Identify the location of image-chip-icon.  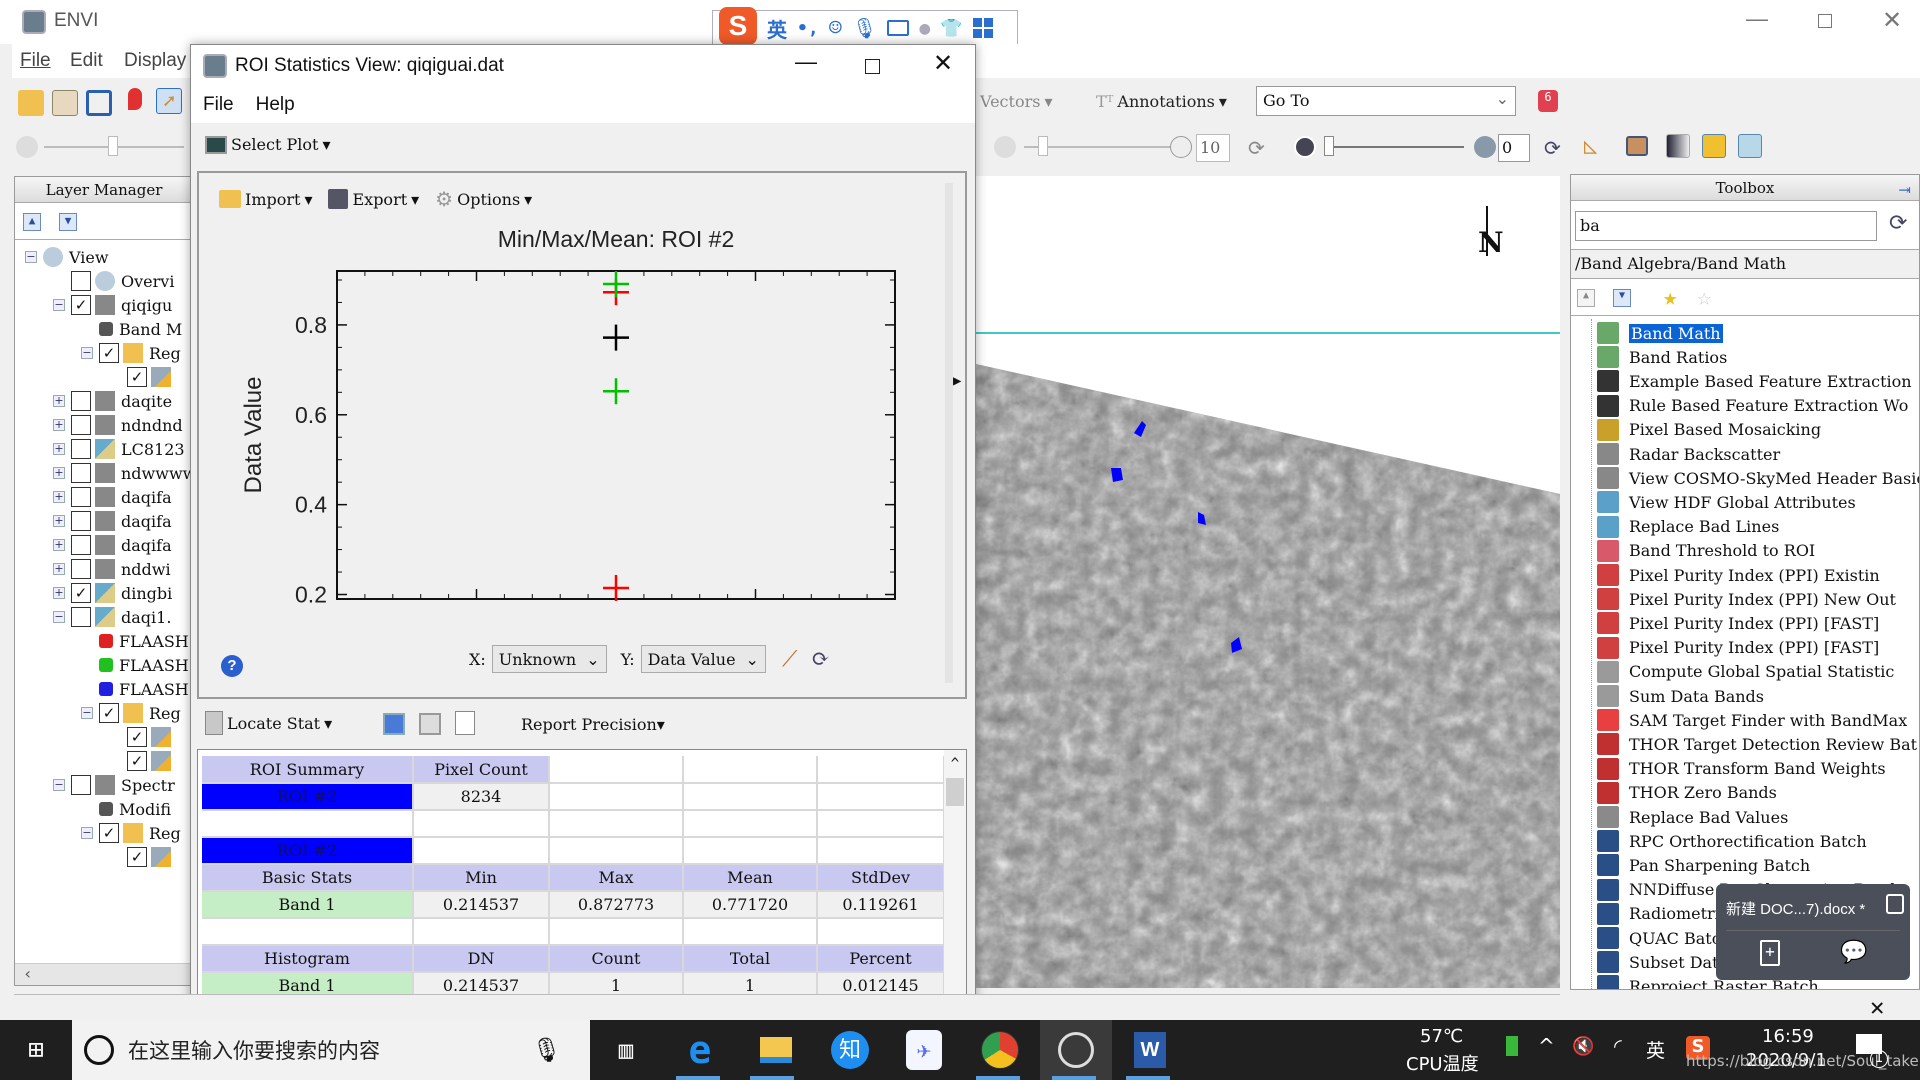
(1637, 146).